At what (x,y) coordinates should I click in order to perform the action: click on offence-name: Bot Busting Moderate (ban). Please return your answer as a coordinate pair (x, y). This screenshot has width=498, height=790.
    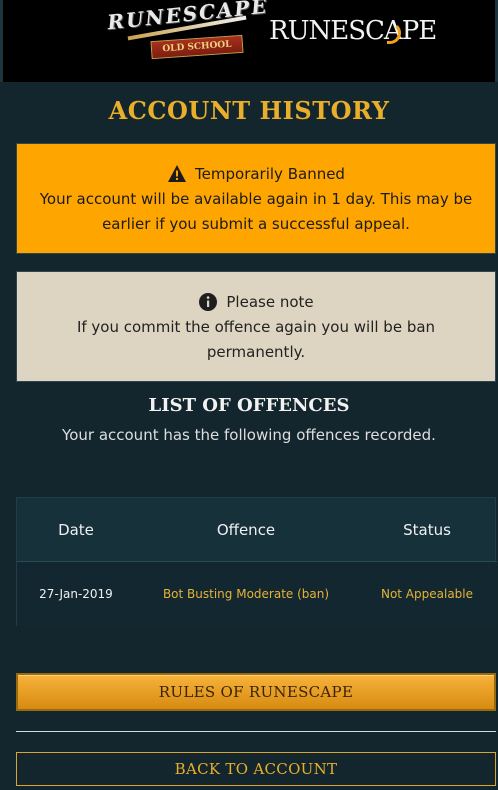
    Looking at the image, I should click on (246, 594).